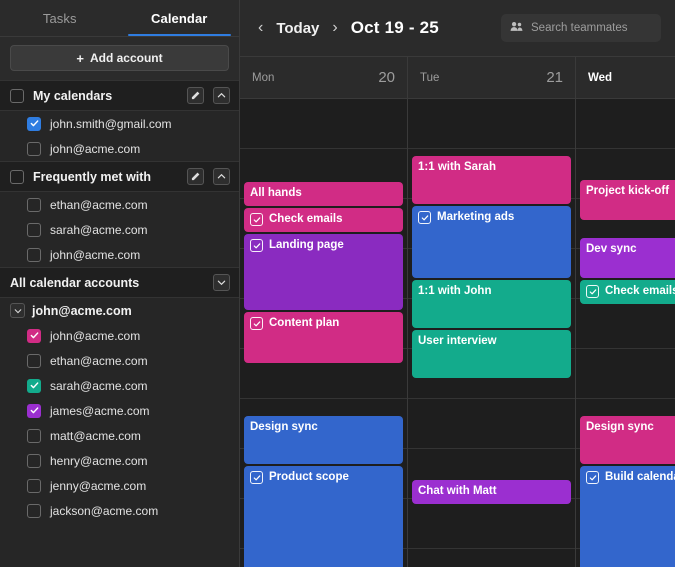 This screenshot has height=567, width=675. I want to click on calendar-event: Dev sync, so click(627, 258).